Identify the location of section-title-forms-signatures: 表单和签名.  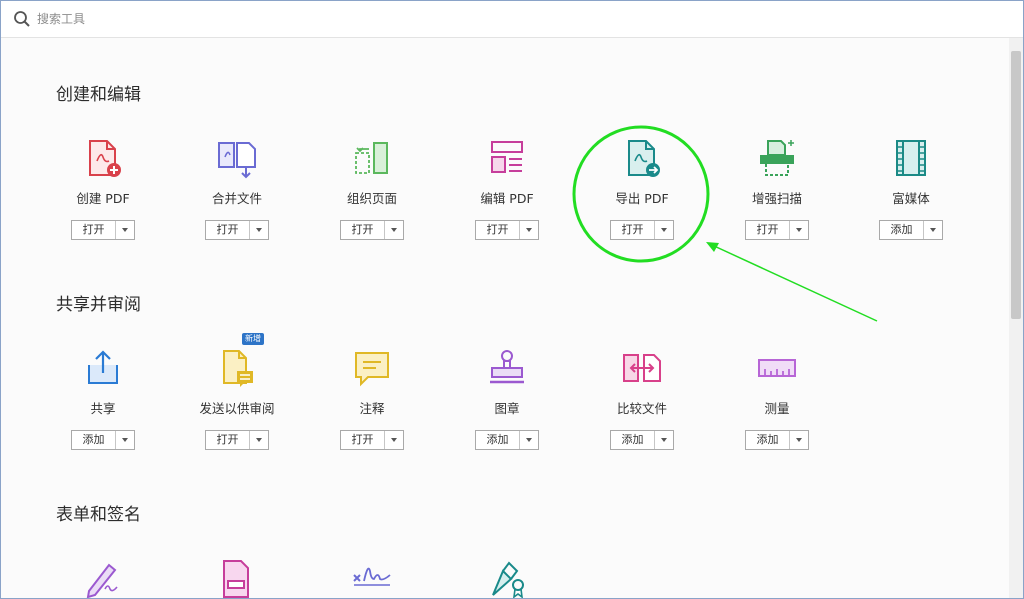
(98, 515).